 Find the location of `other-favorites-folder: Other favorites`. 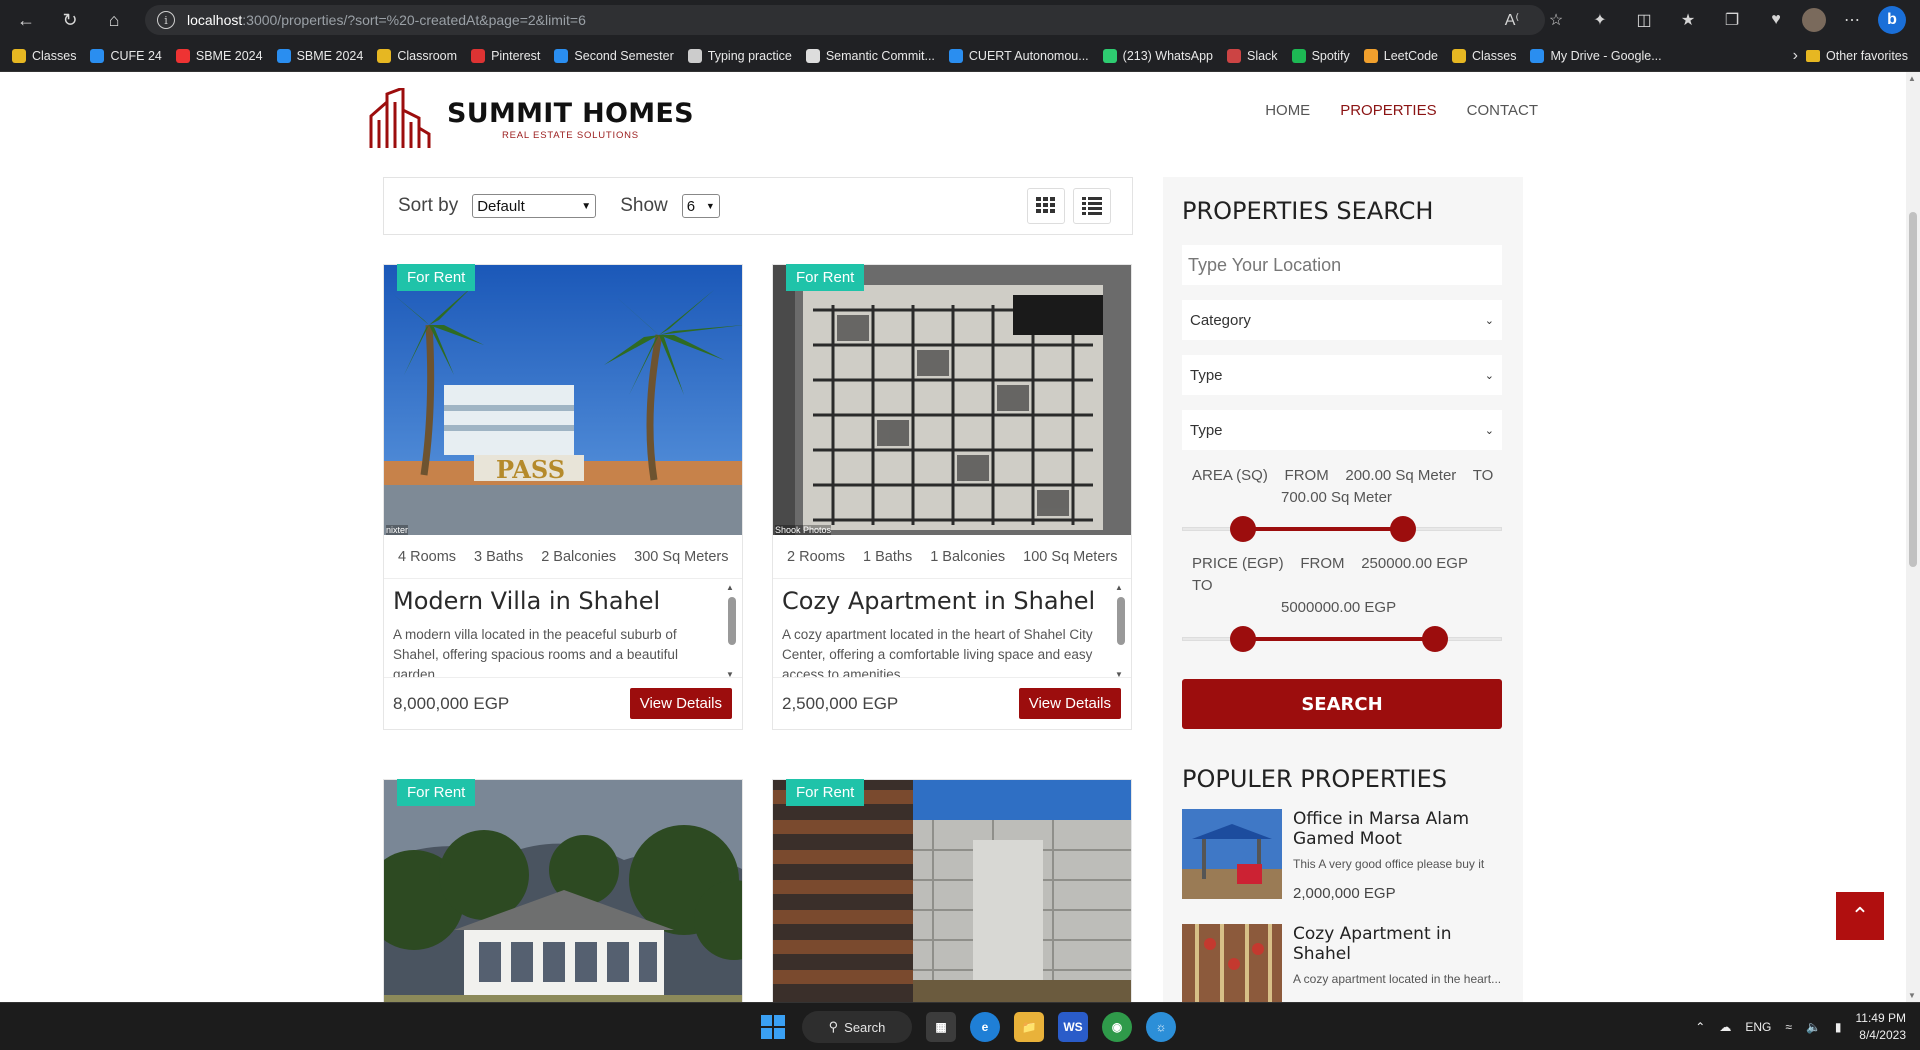

other-favorites-folder: Other favorites is located at coordinates (1857, 56).